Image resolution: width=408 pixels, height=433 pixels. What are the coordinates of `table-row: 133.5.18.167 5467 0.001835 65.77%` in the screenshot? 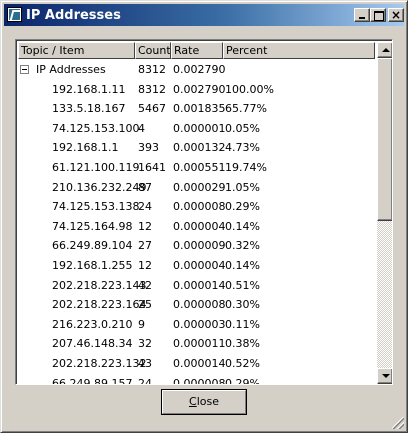 It's located at (196, 109).